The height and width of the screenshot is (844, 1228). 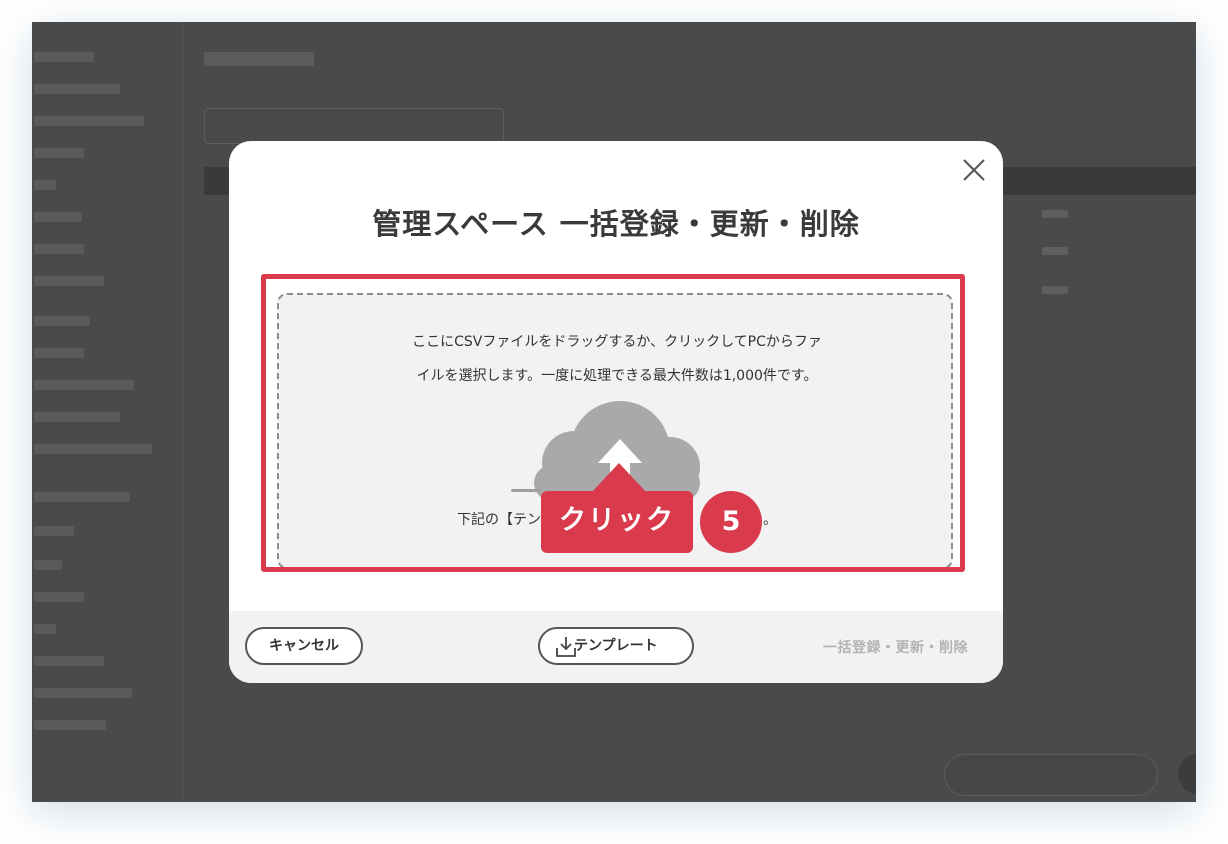 What do you see at coordinates (617, 522) in the screenshot?
I see `click-callout: クリック` at bounding box center [617, 522].